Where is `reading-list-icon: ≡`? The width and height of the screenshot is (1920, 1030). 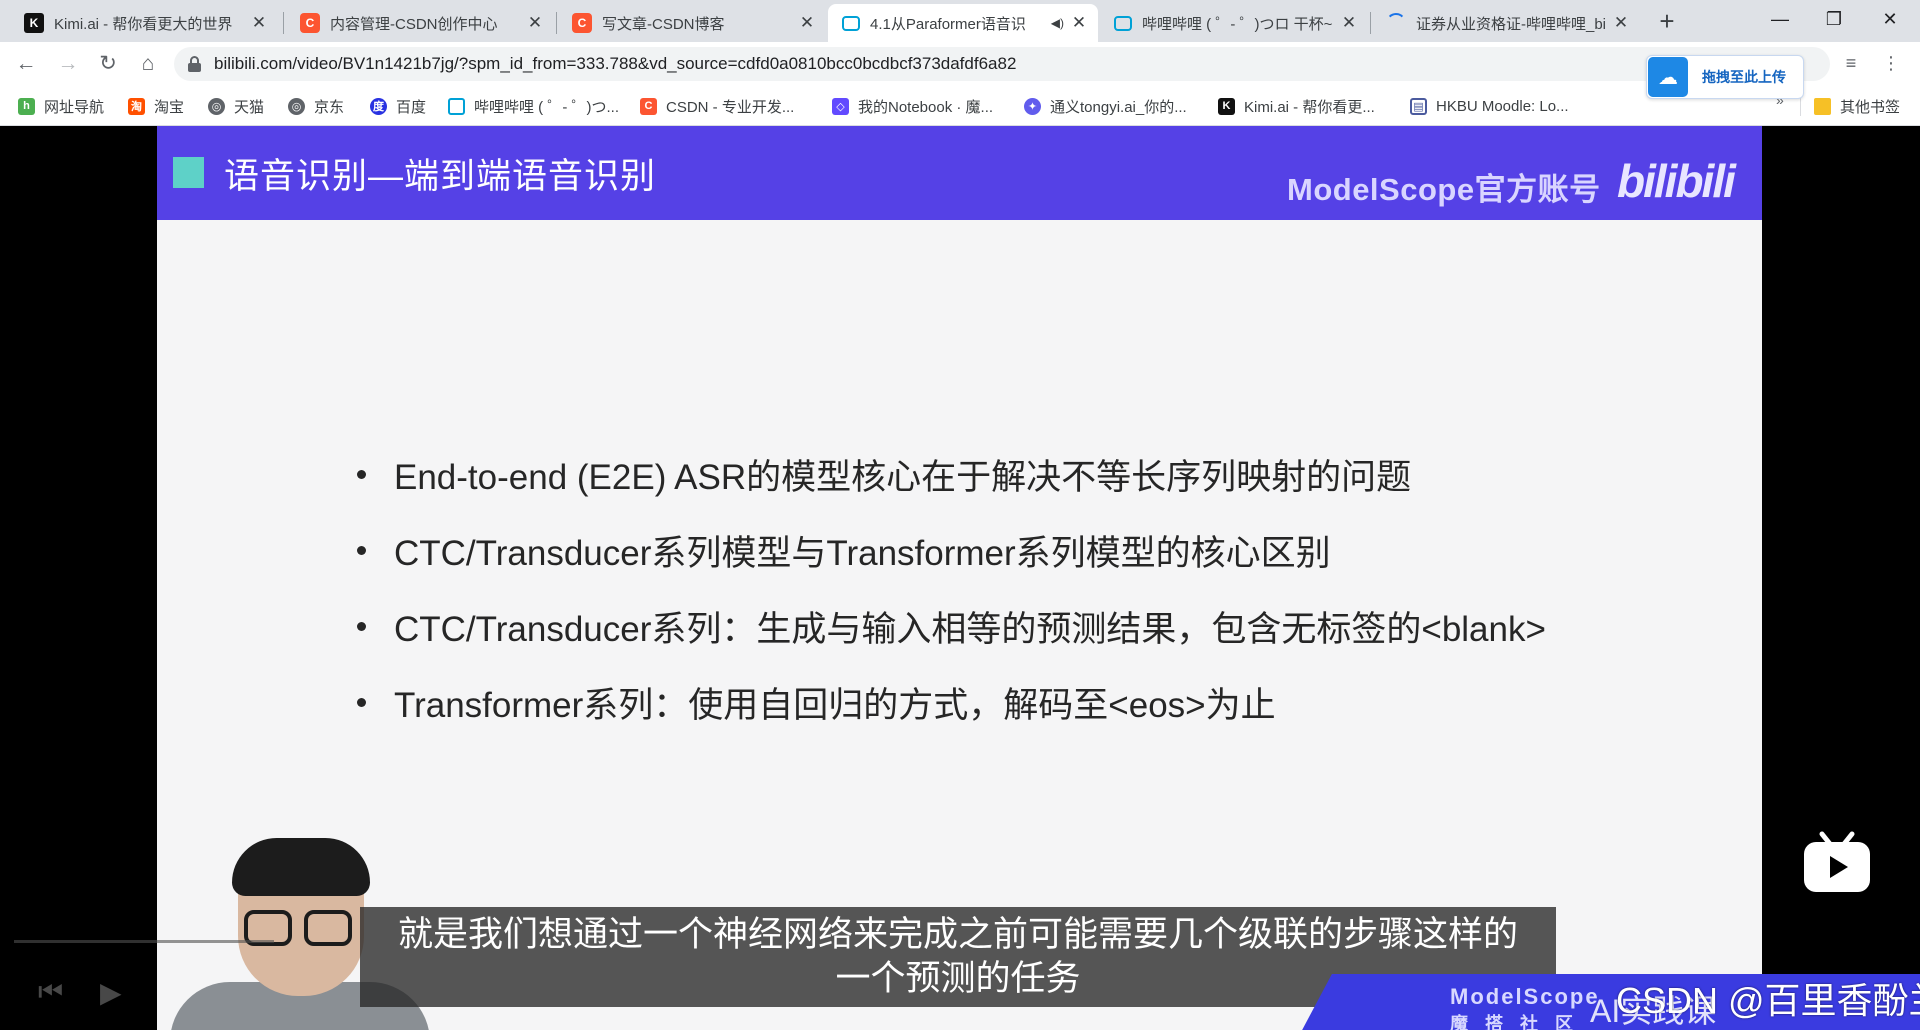 reading-list-icon: ≡ is located at coordinates (1851, 63).